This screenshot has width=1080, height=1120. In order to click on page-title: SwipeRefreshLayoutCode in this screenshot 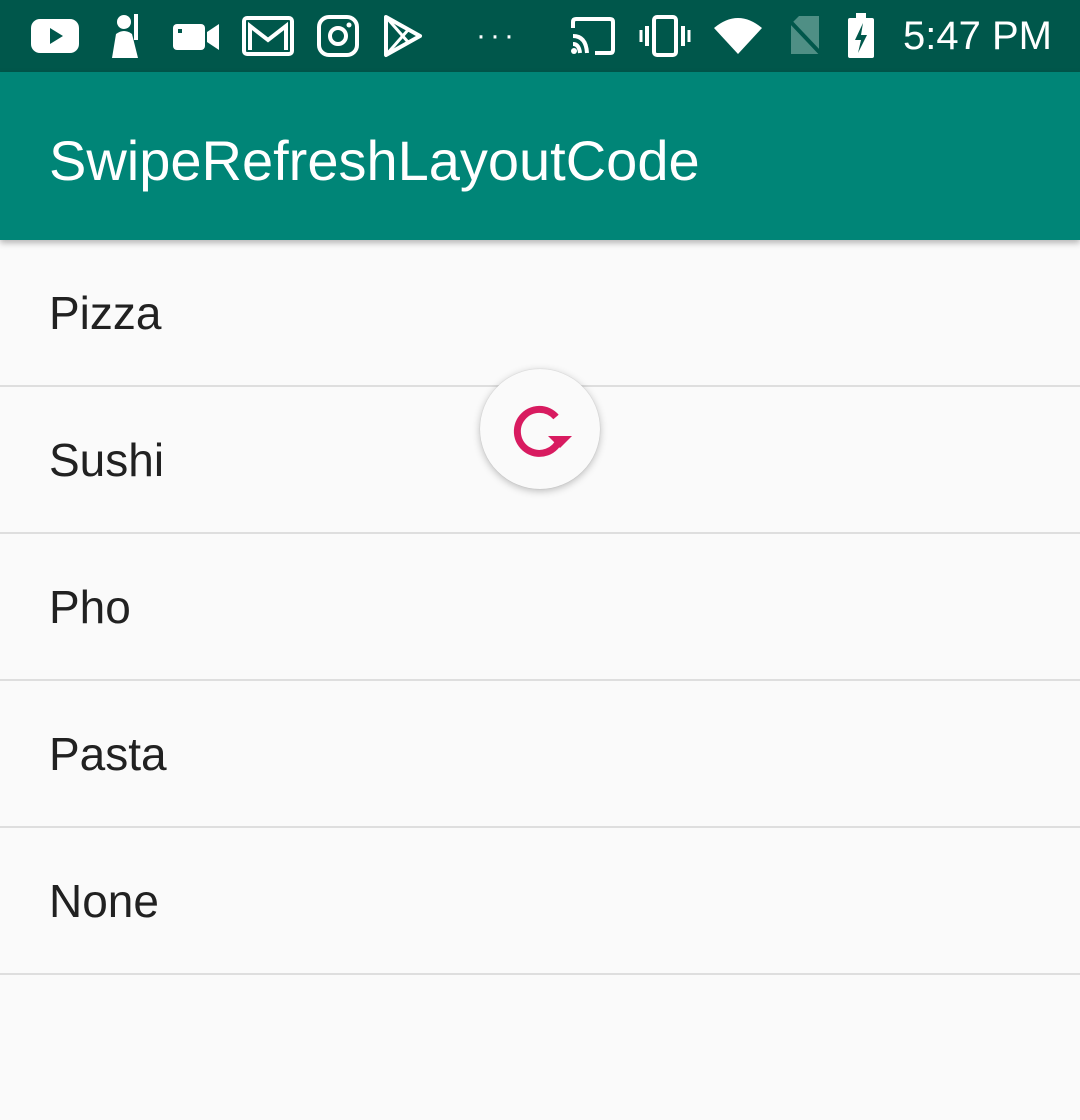, I will do `click(374, 160)`.